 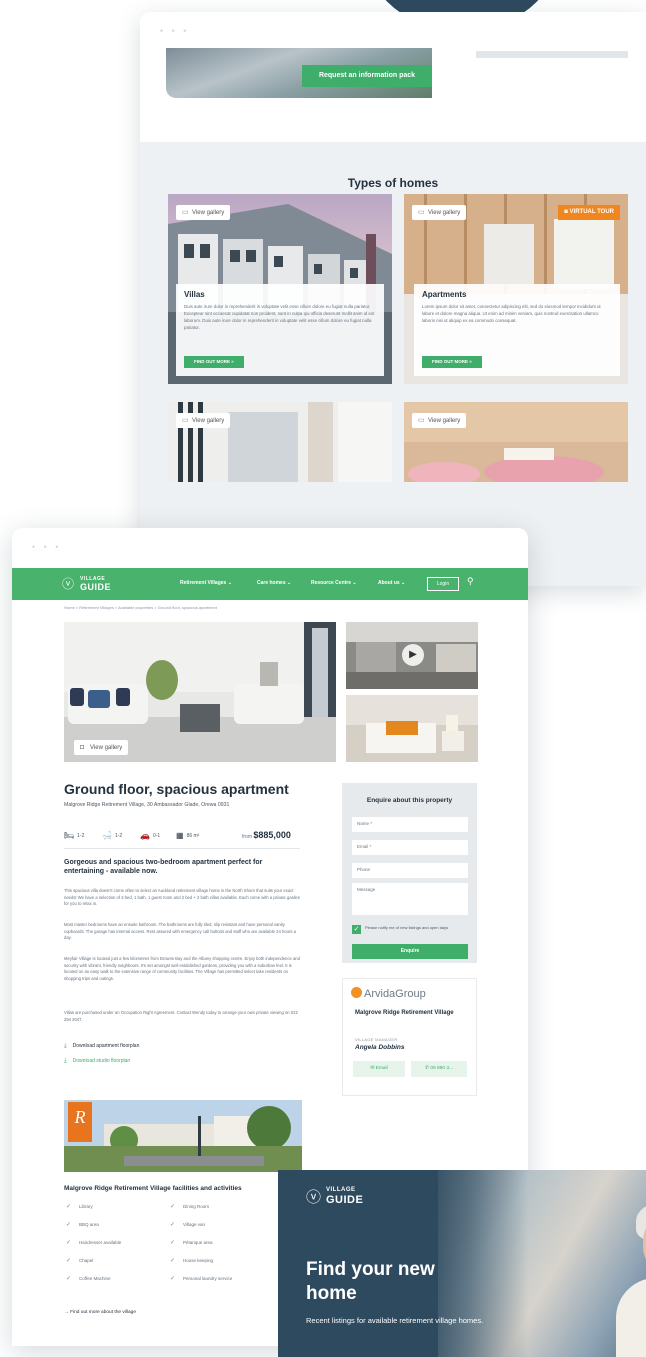 What do you see at coordinates (380, 1047) in the screenshot?
I see `agent-name: Angela Dobbins` at bounding box center [380, 1047].